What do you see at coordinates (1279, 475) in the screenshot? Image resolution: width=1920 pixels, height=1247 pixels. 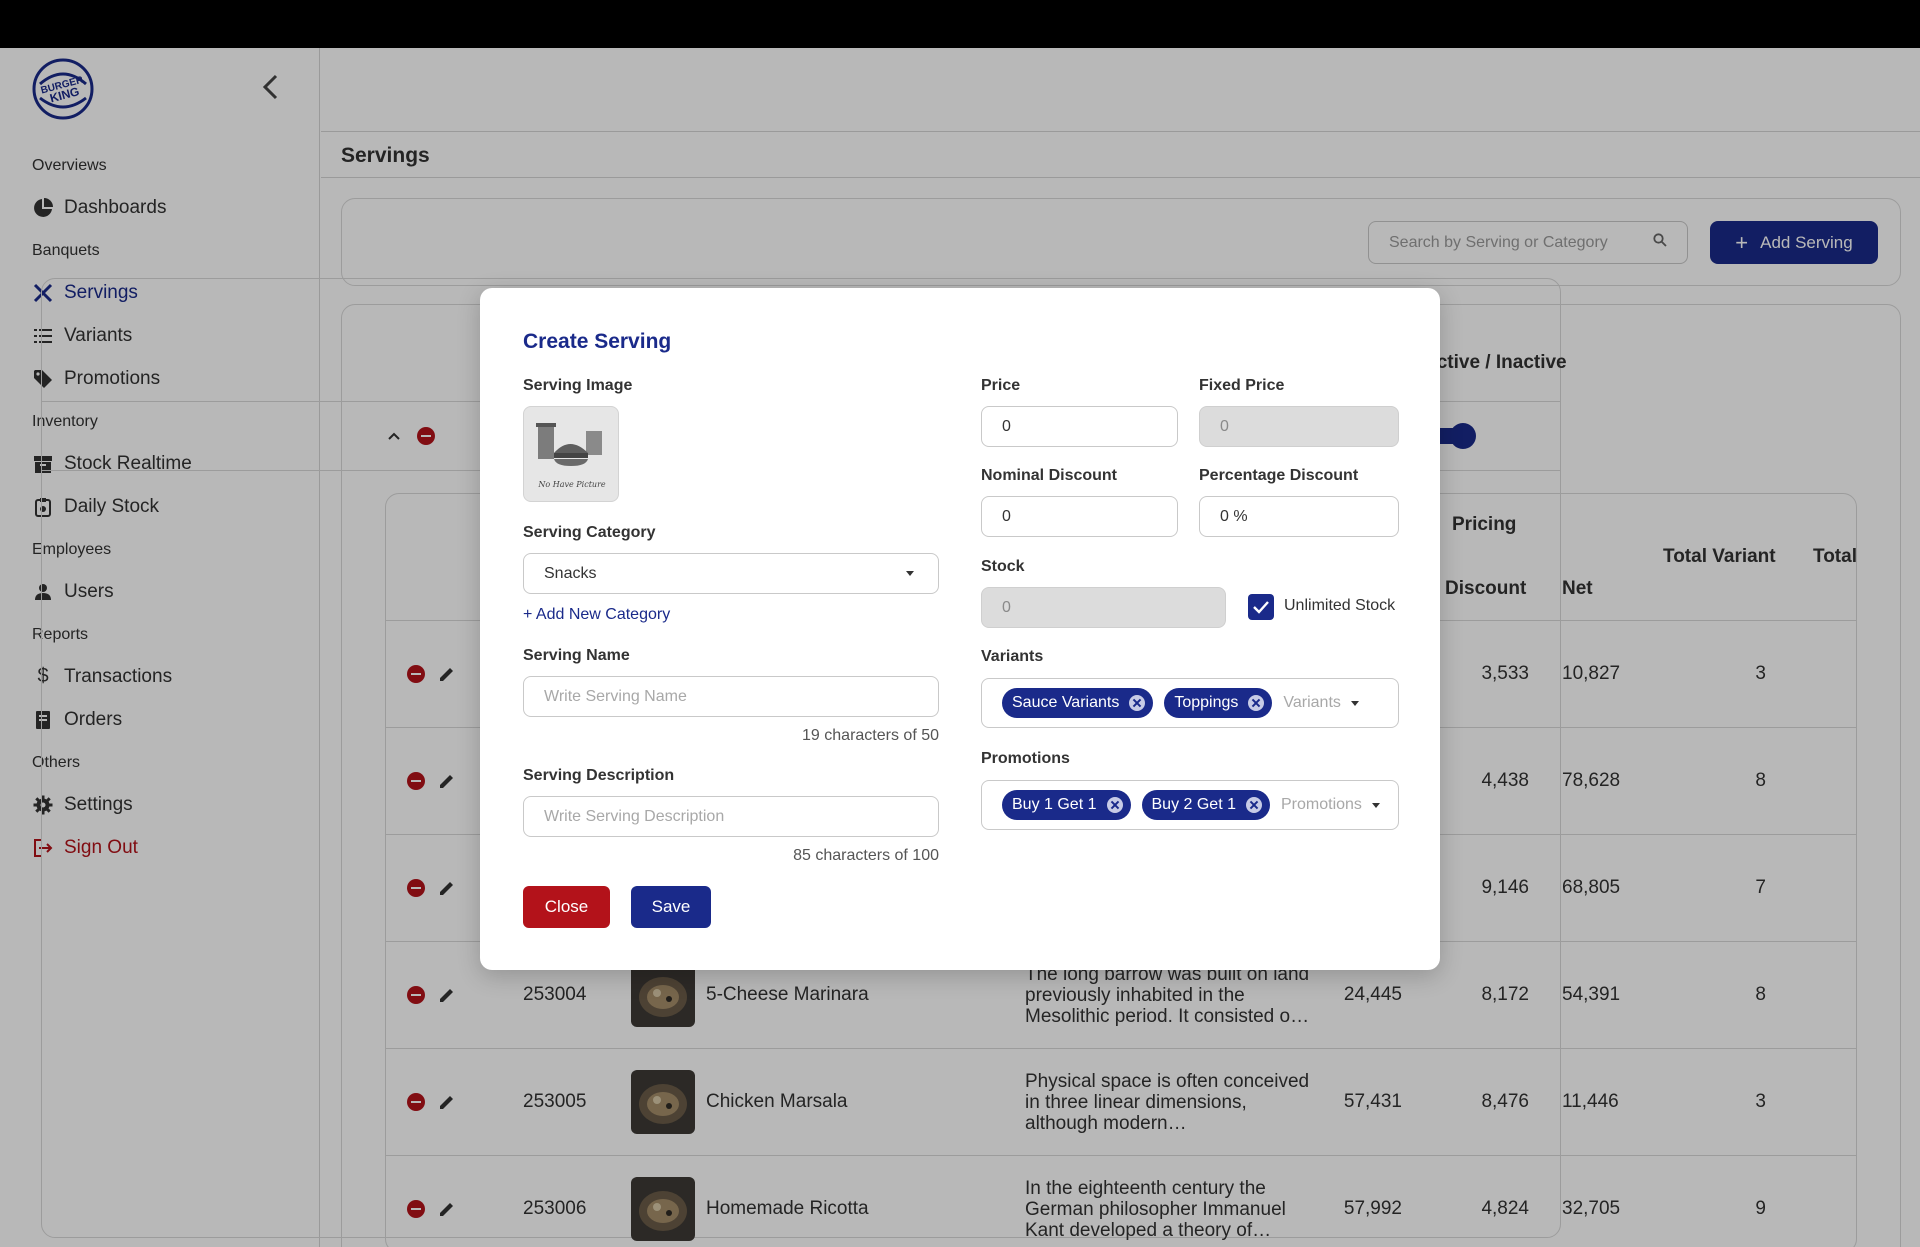 I see `percentage-discount-label: Percentage Discount` at bounding box center [1279, 475].